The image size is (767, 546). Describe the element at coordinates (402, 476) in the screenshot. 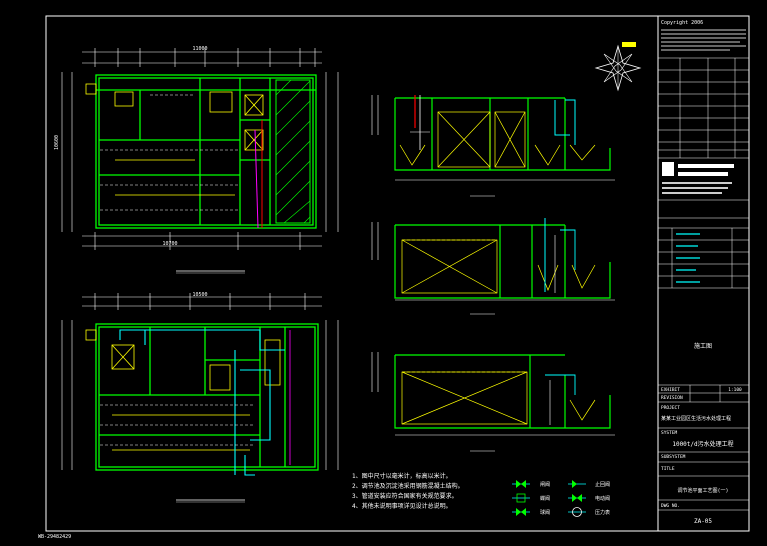

I see `note-1: 1、图中尺寸以毫米计，标高以米计。` at that location.